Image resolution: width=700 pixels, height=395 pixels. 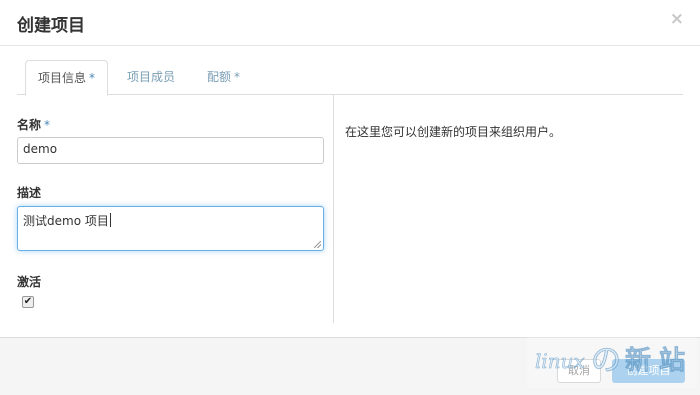 I want to click on name-label: 名称 *, so click(x=33, y=124).